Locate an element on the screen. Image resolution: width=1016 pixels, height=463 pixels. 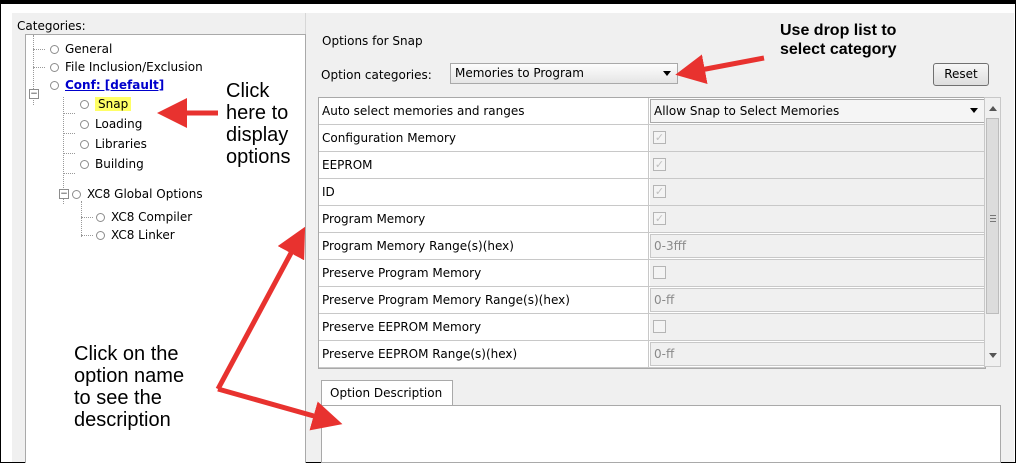
arrow-to-option-name is located at coordinates (260, 308).